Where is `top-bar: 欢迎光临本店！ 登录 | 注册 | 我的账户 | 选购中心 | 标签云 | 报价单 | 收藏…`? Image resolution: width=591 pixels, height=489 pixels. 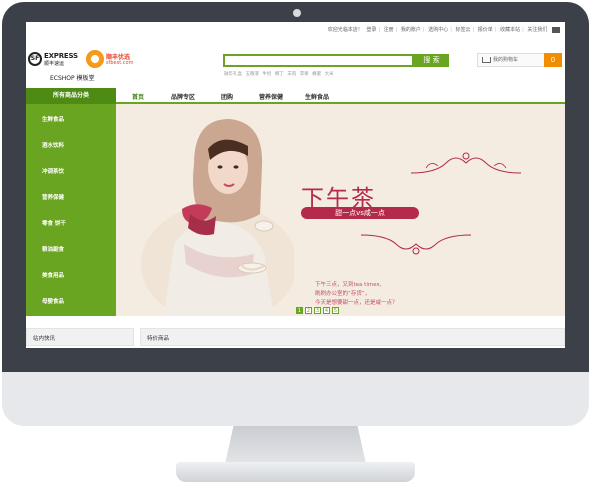
top-bar: 欢迎光临本店！ 登录 | 注册 | 我的账户 | 选购中心 | 标签云 | 报价单 | 收藏… is located at coordinates (293, 29).